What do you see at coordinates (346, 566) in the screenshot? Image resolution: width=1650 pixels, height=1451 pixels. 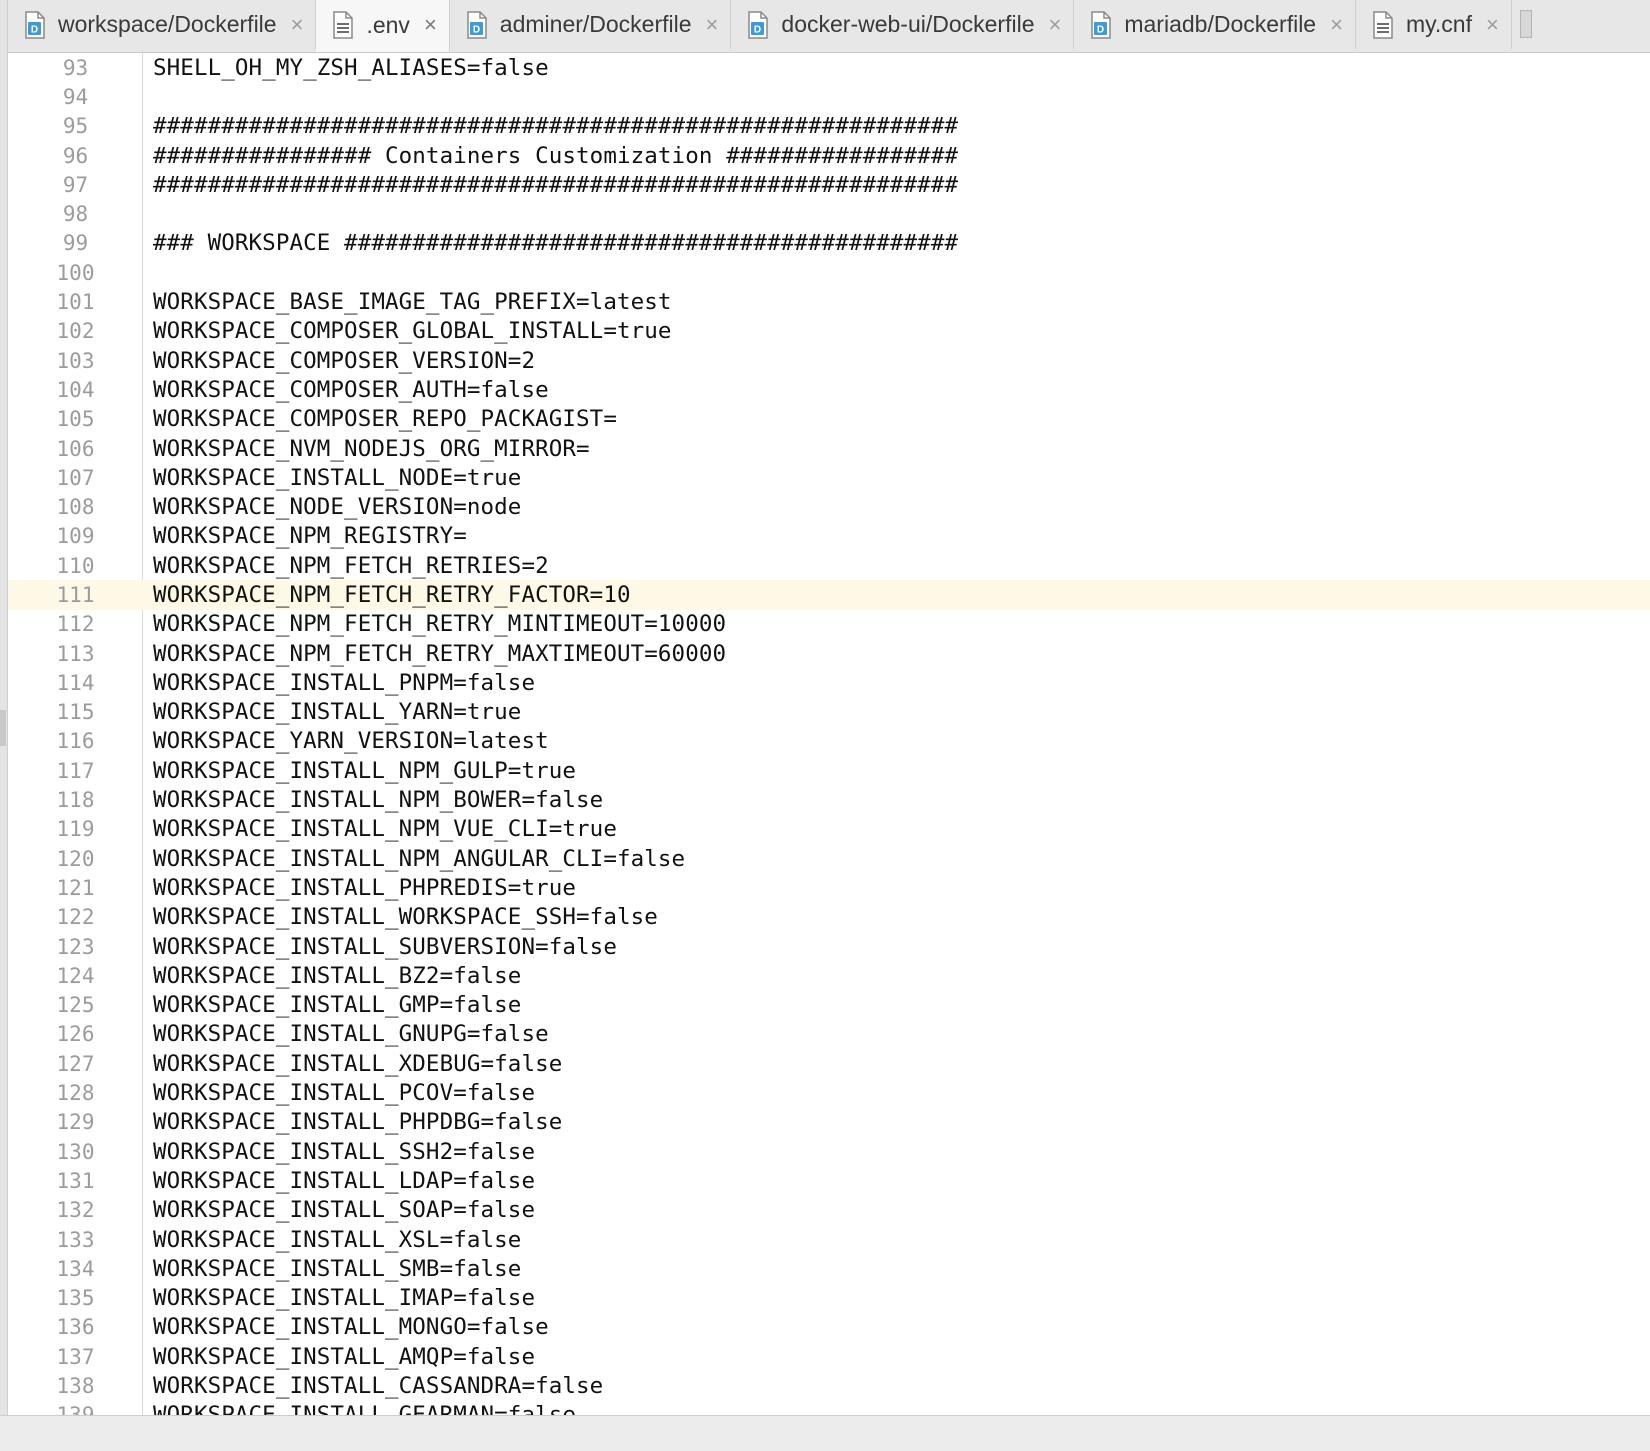 I see `code-text: WORKSPACE_NPM_FETCH_RETRIES=2` at bounding box center [346, 566].